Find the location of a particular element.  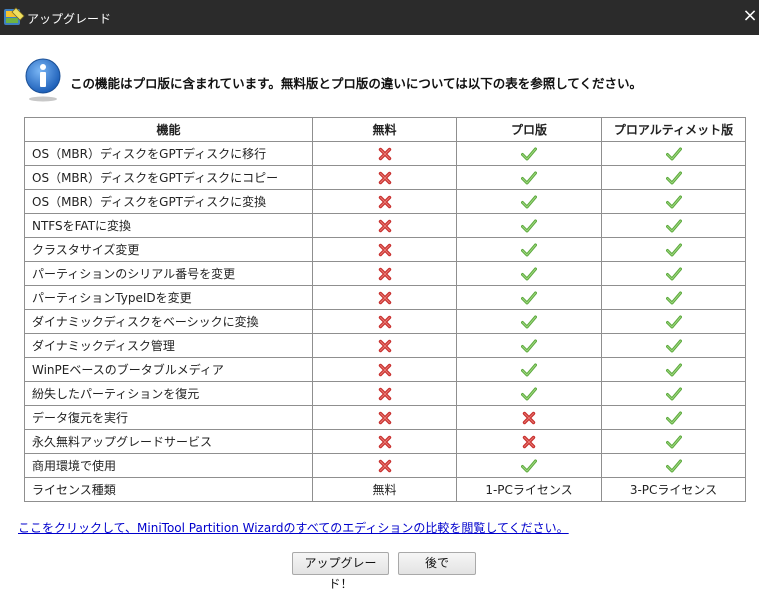

table-row: OS（MBR）ディスクをGPTディスクに変換 is located at coordinates (385, 201).